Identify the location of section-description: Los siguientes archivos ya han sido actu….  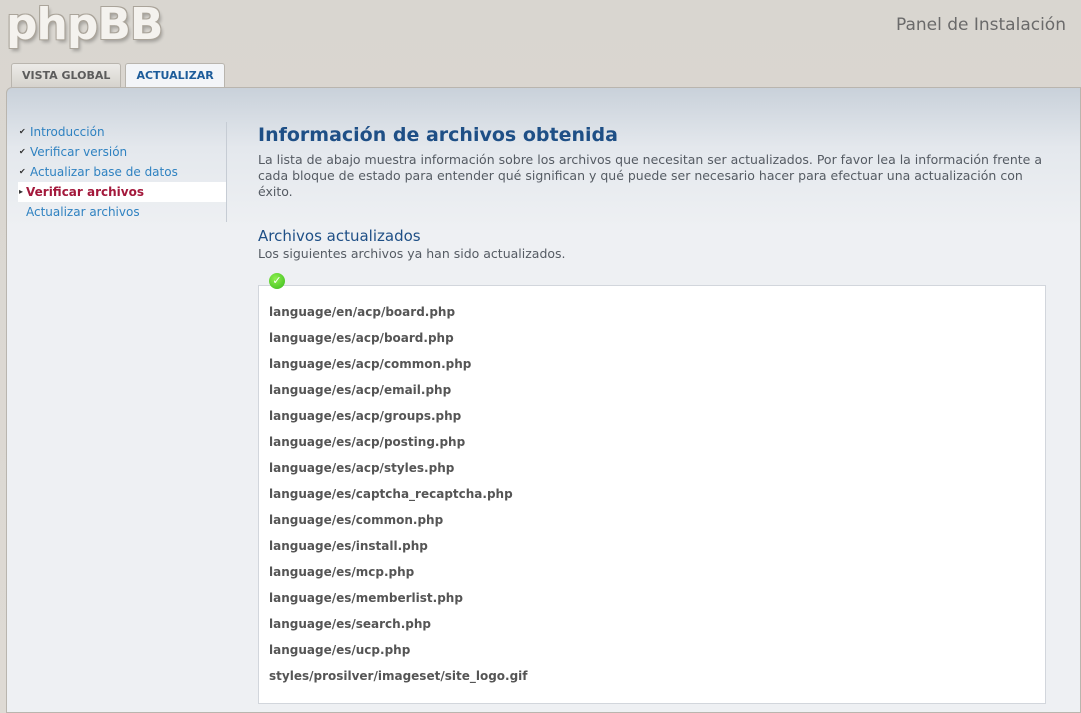
(412, 253).